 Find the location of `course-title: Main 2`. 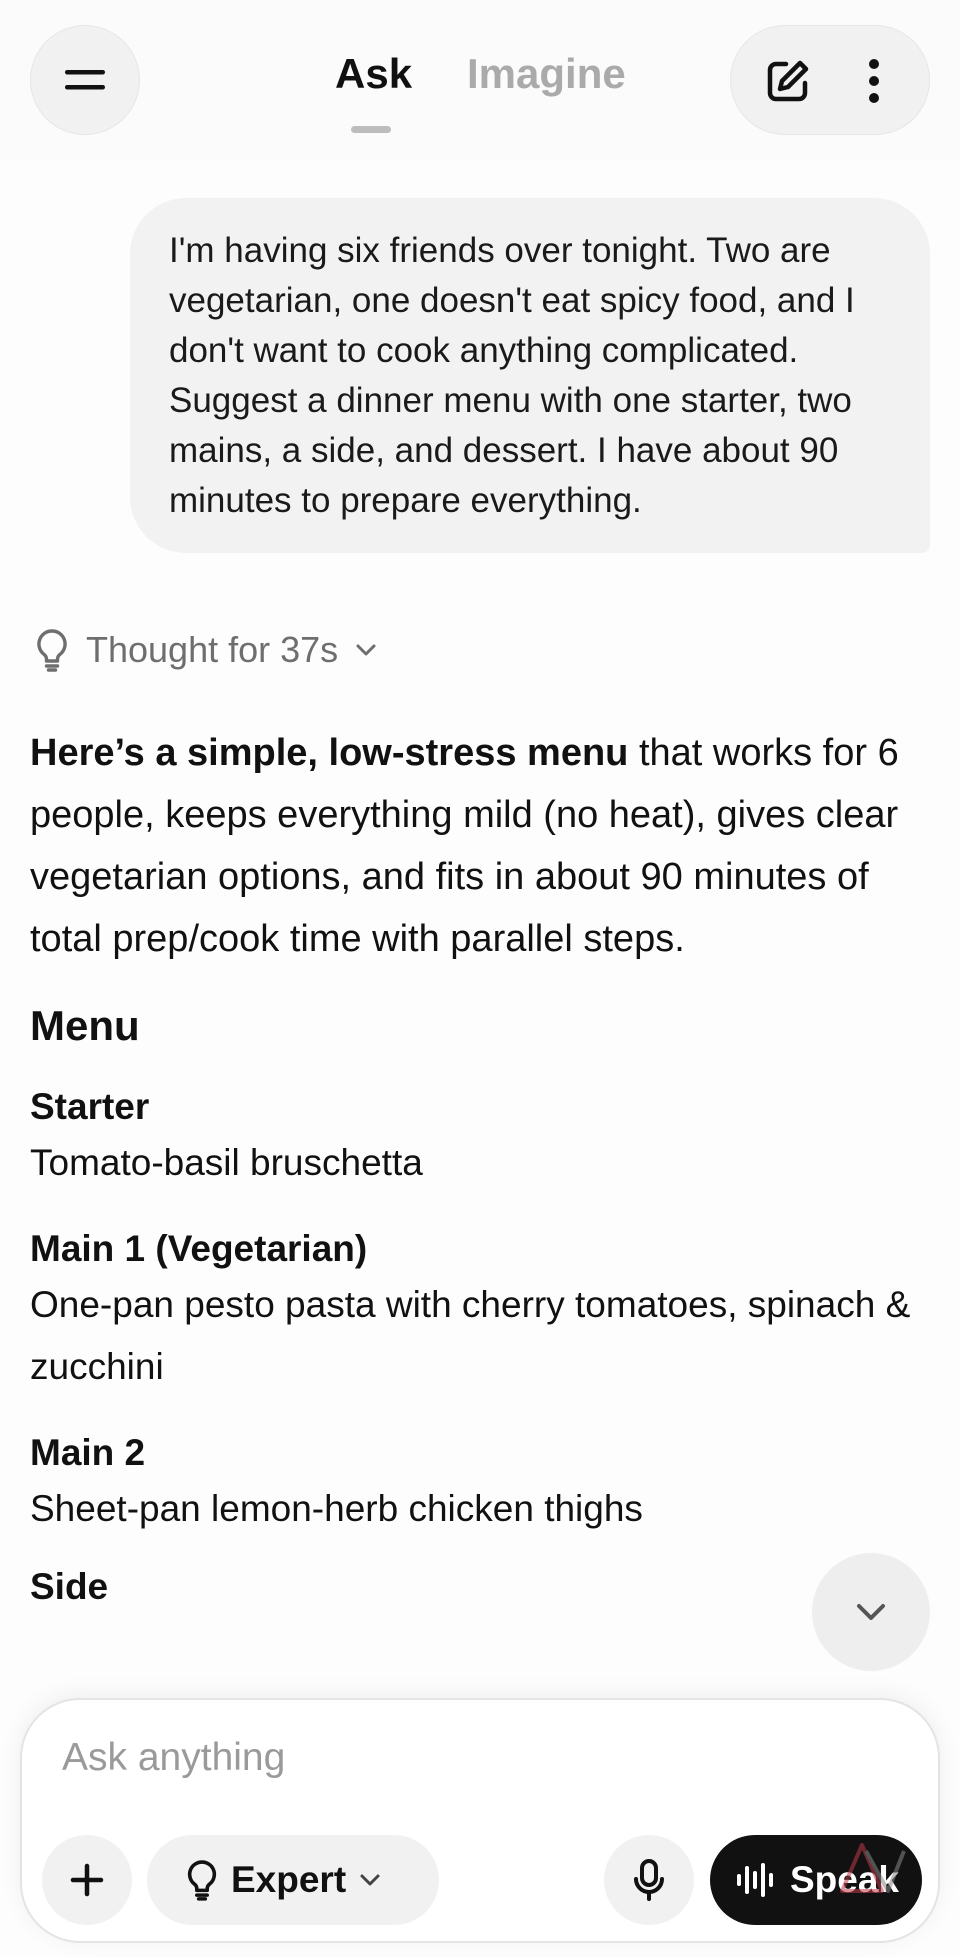

course-title: Main 2 is located at coordinates (88, 1452).